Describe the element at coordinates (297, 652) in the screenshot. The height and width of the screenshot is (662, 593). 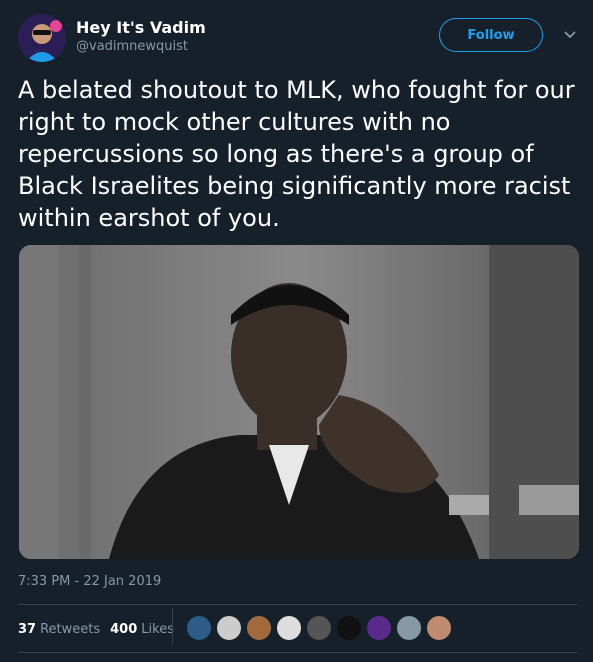
I see `divider-bottom` at that location.